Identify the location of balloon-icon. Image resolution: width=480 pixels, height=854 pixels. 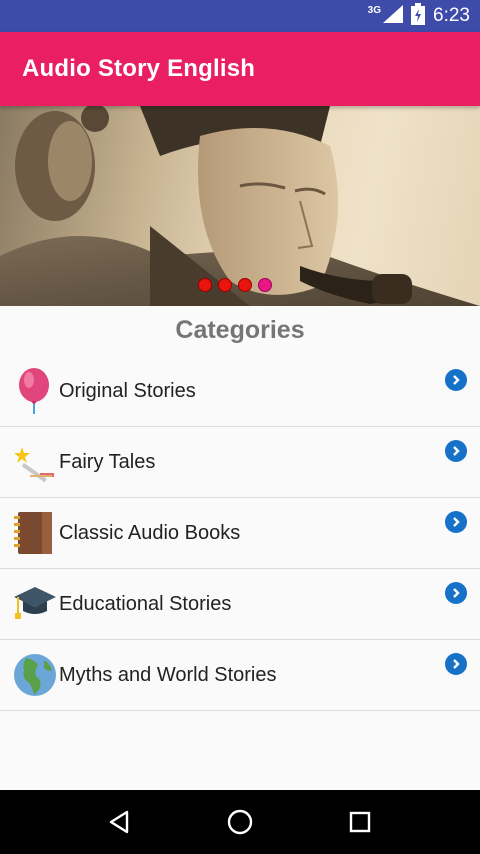
(35, 391).